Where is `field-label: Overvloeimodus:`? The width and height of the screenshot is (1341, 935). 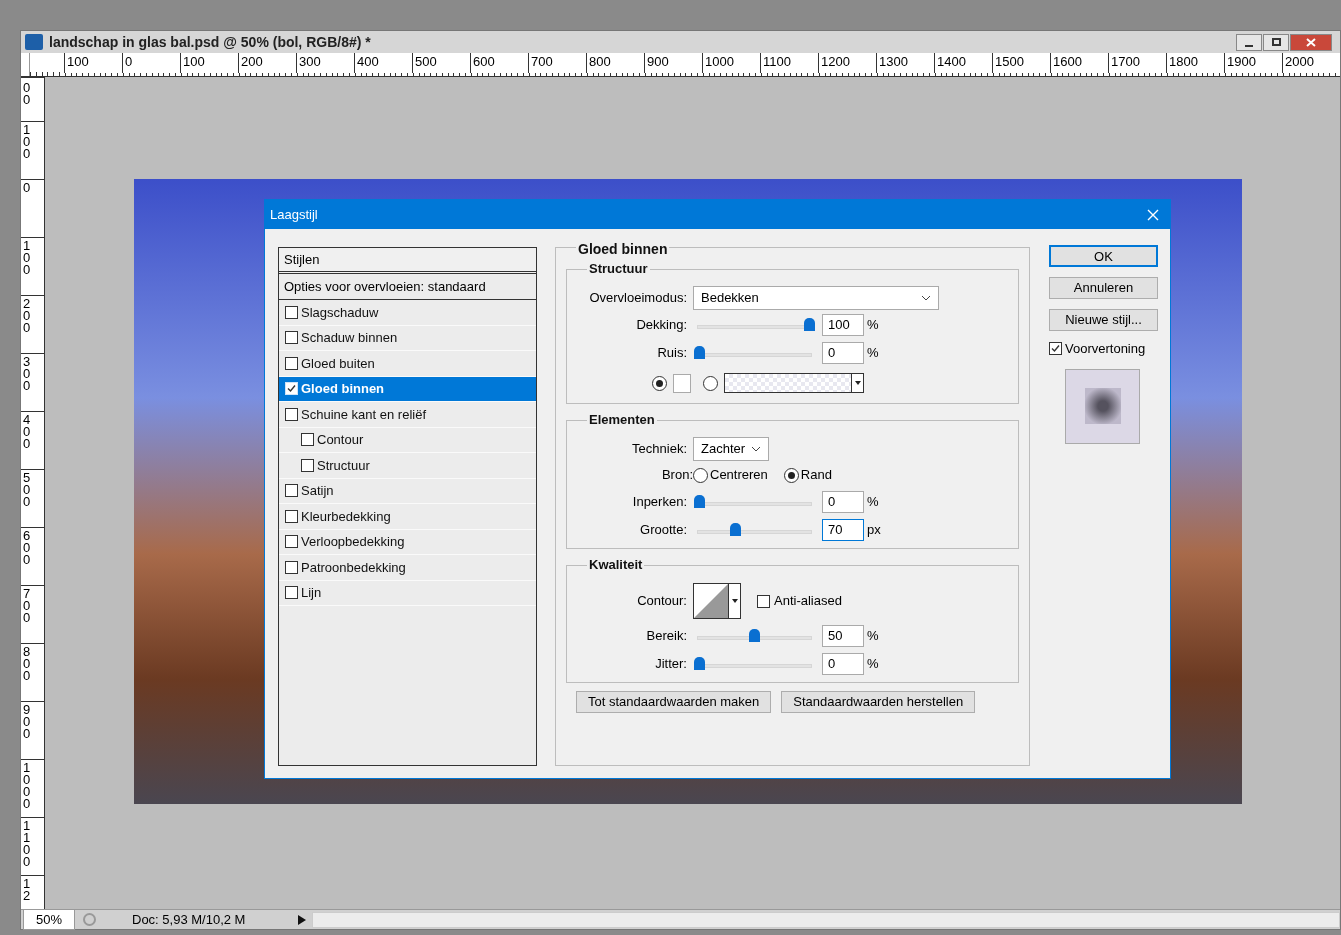
field-label: Overvloeimodus: is located at coordinates (638, 297).